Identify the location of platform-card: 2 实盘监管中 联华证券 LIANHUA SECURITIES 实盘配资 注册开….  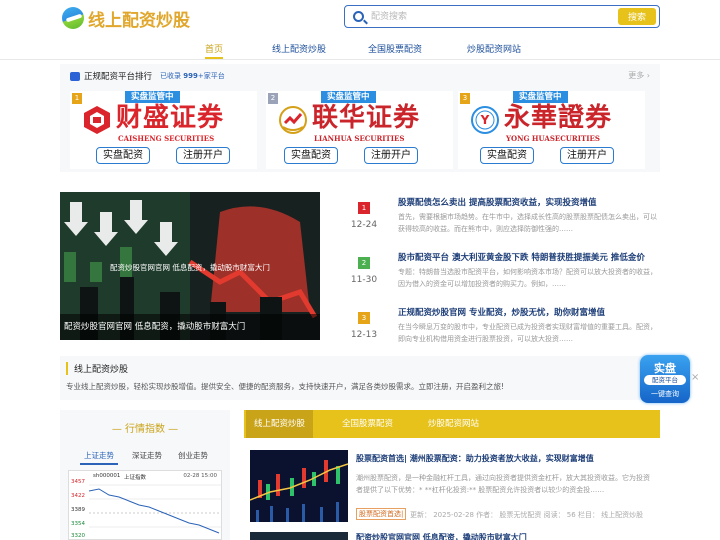
(359, 130).